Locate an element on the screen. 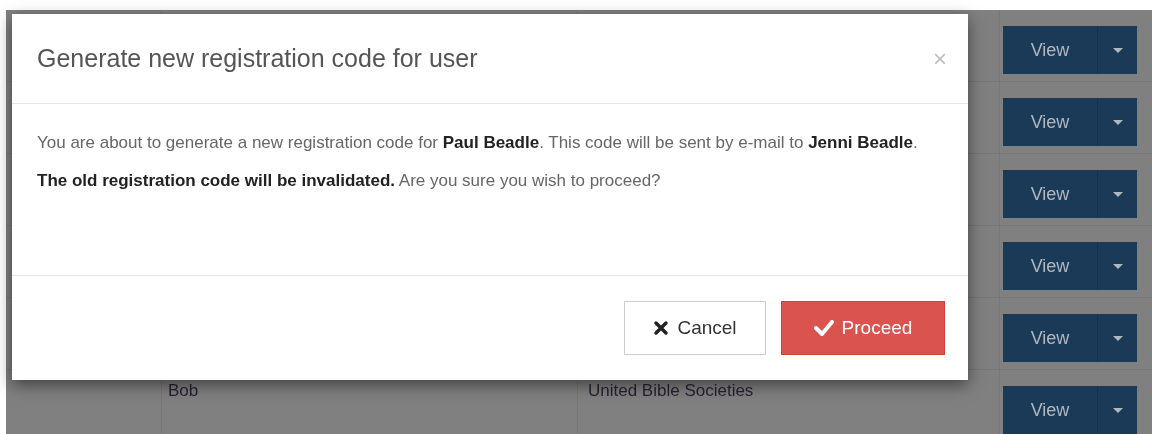 The height and width of the screenshot is (434, 1152). close-icon is located at coordinates (661, 328).